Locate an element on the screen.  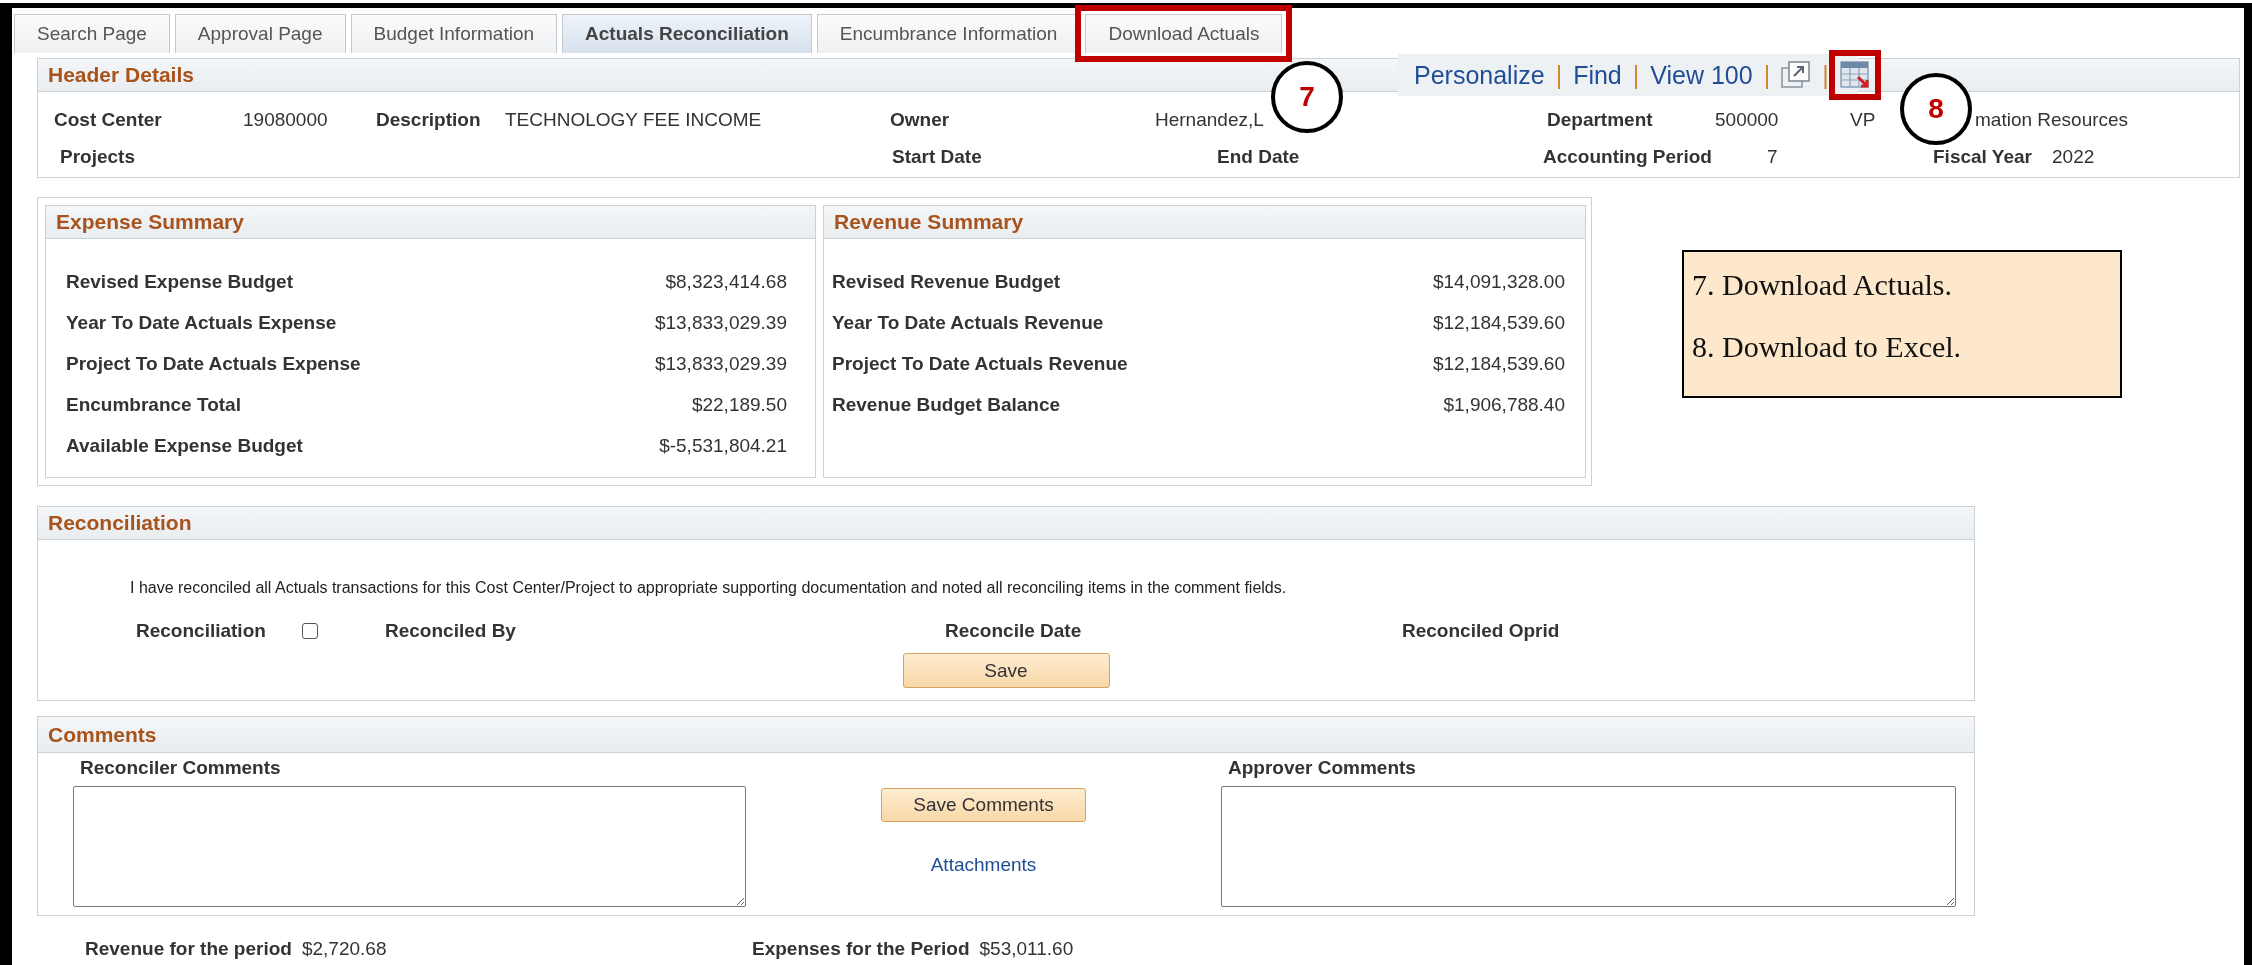
callout-text: 8. Download to Excel. is located at coordinates (1827, 347).